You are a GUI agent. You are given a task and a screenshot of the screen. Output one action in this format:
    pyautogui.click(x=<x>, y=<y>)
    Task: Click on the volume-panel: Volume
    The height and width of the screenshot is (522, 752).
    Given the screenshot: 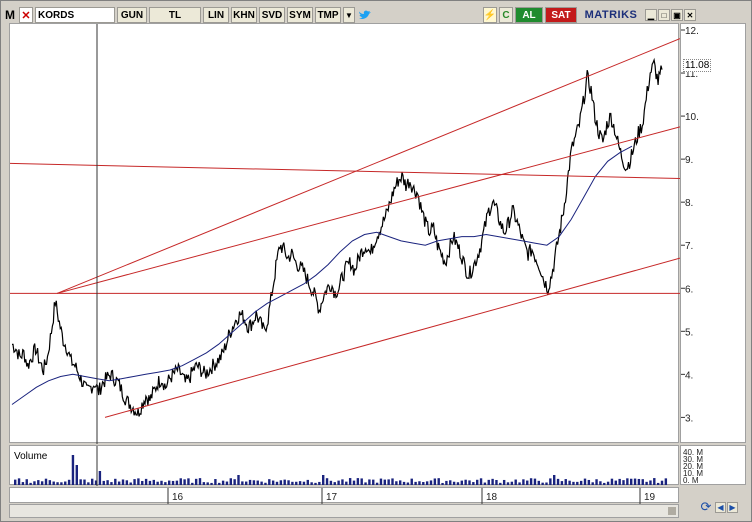 What is the action you would take?
    pyautogui.click(x=344, y=465)
    